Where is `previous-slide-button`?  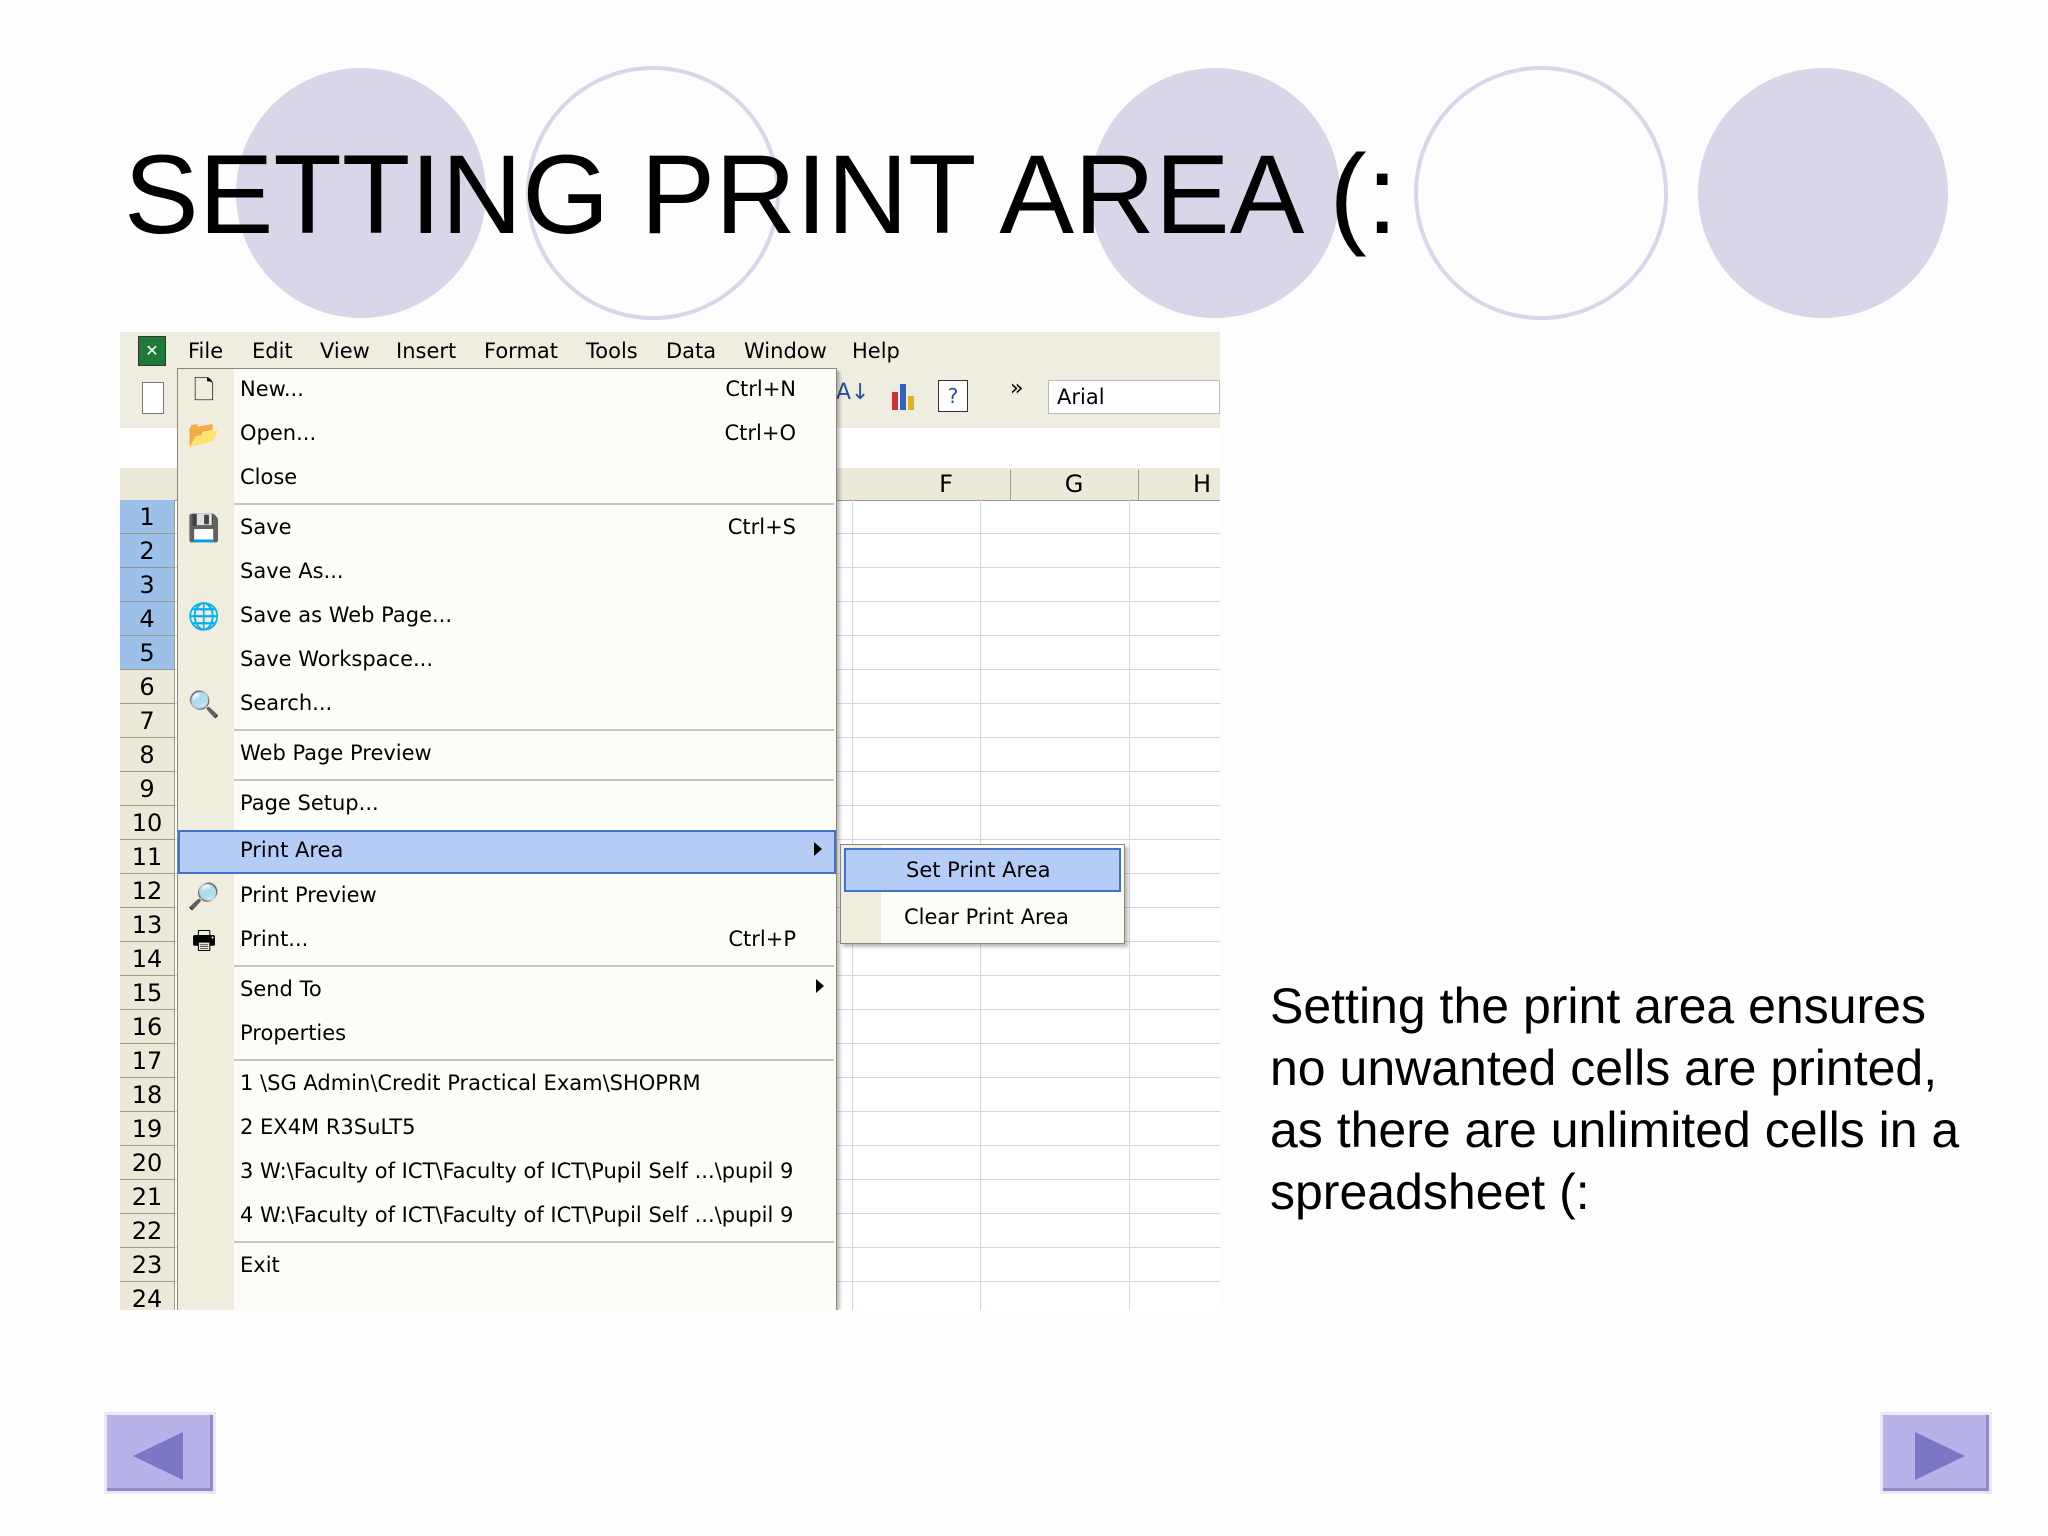
previous-slide-button is located at coordinates (160, 1453).